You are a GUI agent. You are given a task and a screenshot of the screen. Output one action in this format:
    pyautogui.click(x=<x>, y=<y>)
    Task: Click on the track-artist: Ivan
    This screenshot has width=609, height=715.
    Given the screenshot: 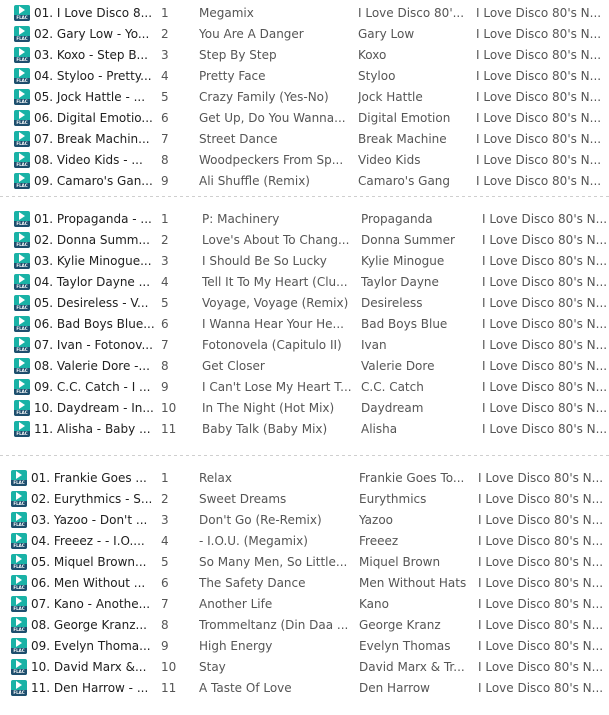 What is the action you would take?
    pyautogui.click(x=374, y=345)
    